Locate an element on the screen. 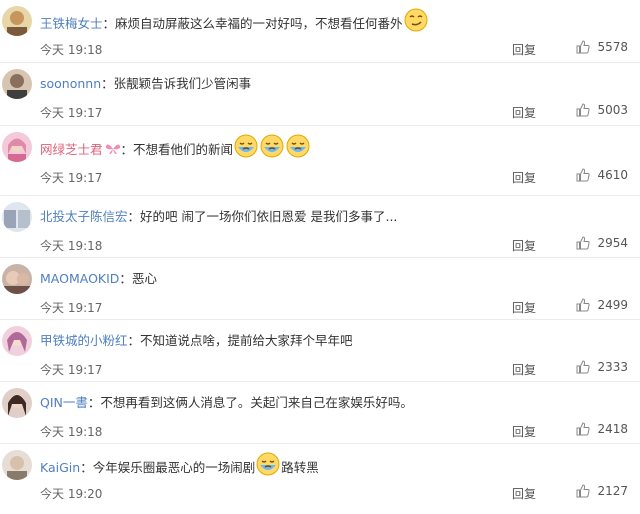 This screenshot has height=514, width=640. like-count: 2499 is located at coordinates (612, 305).